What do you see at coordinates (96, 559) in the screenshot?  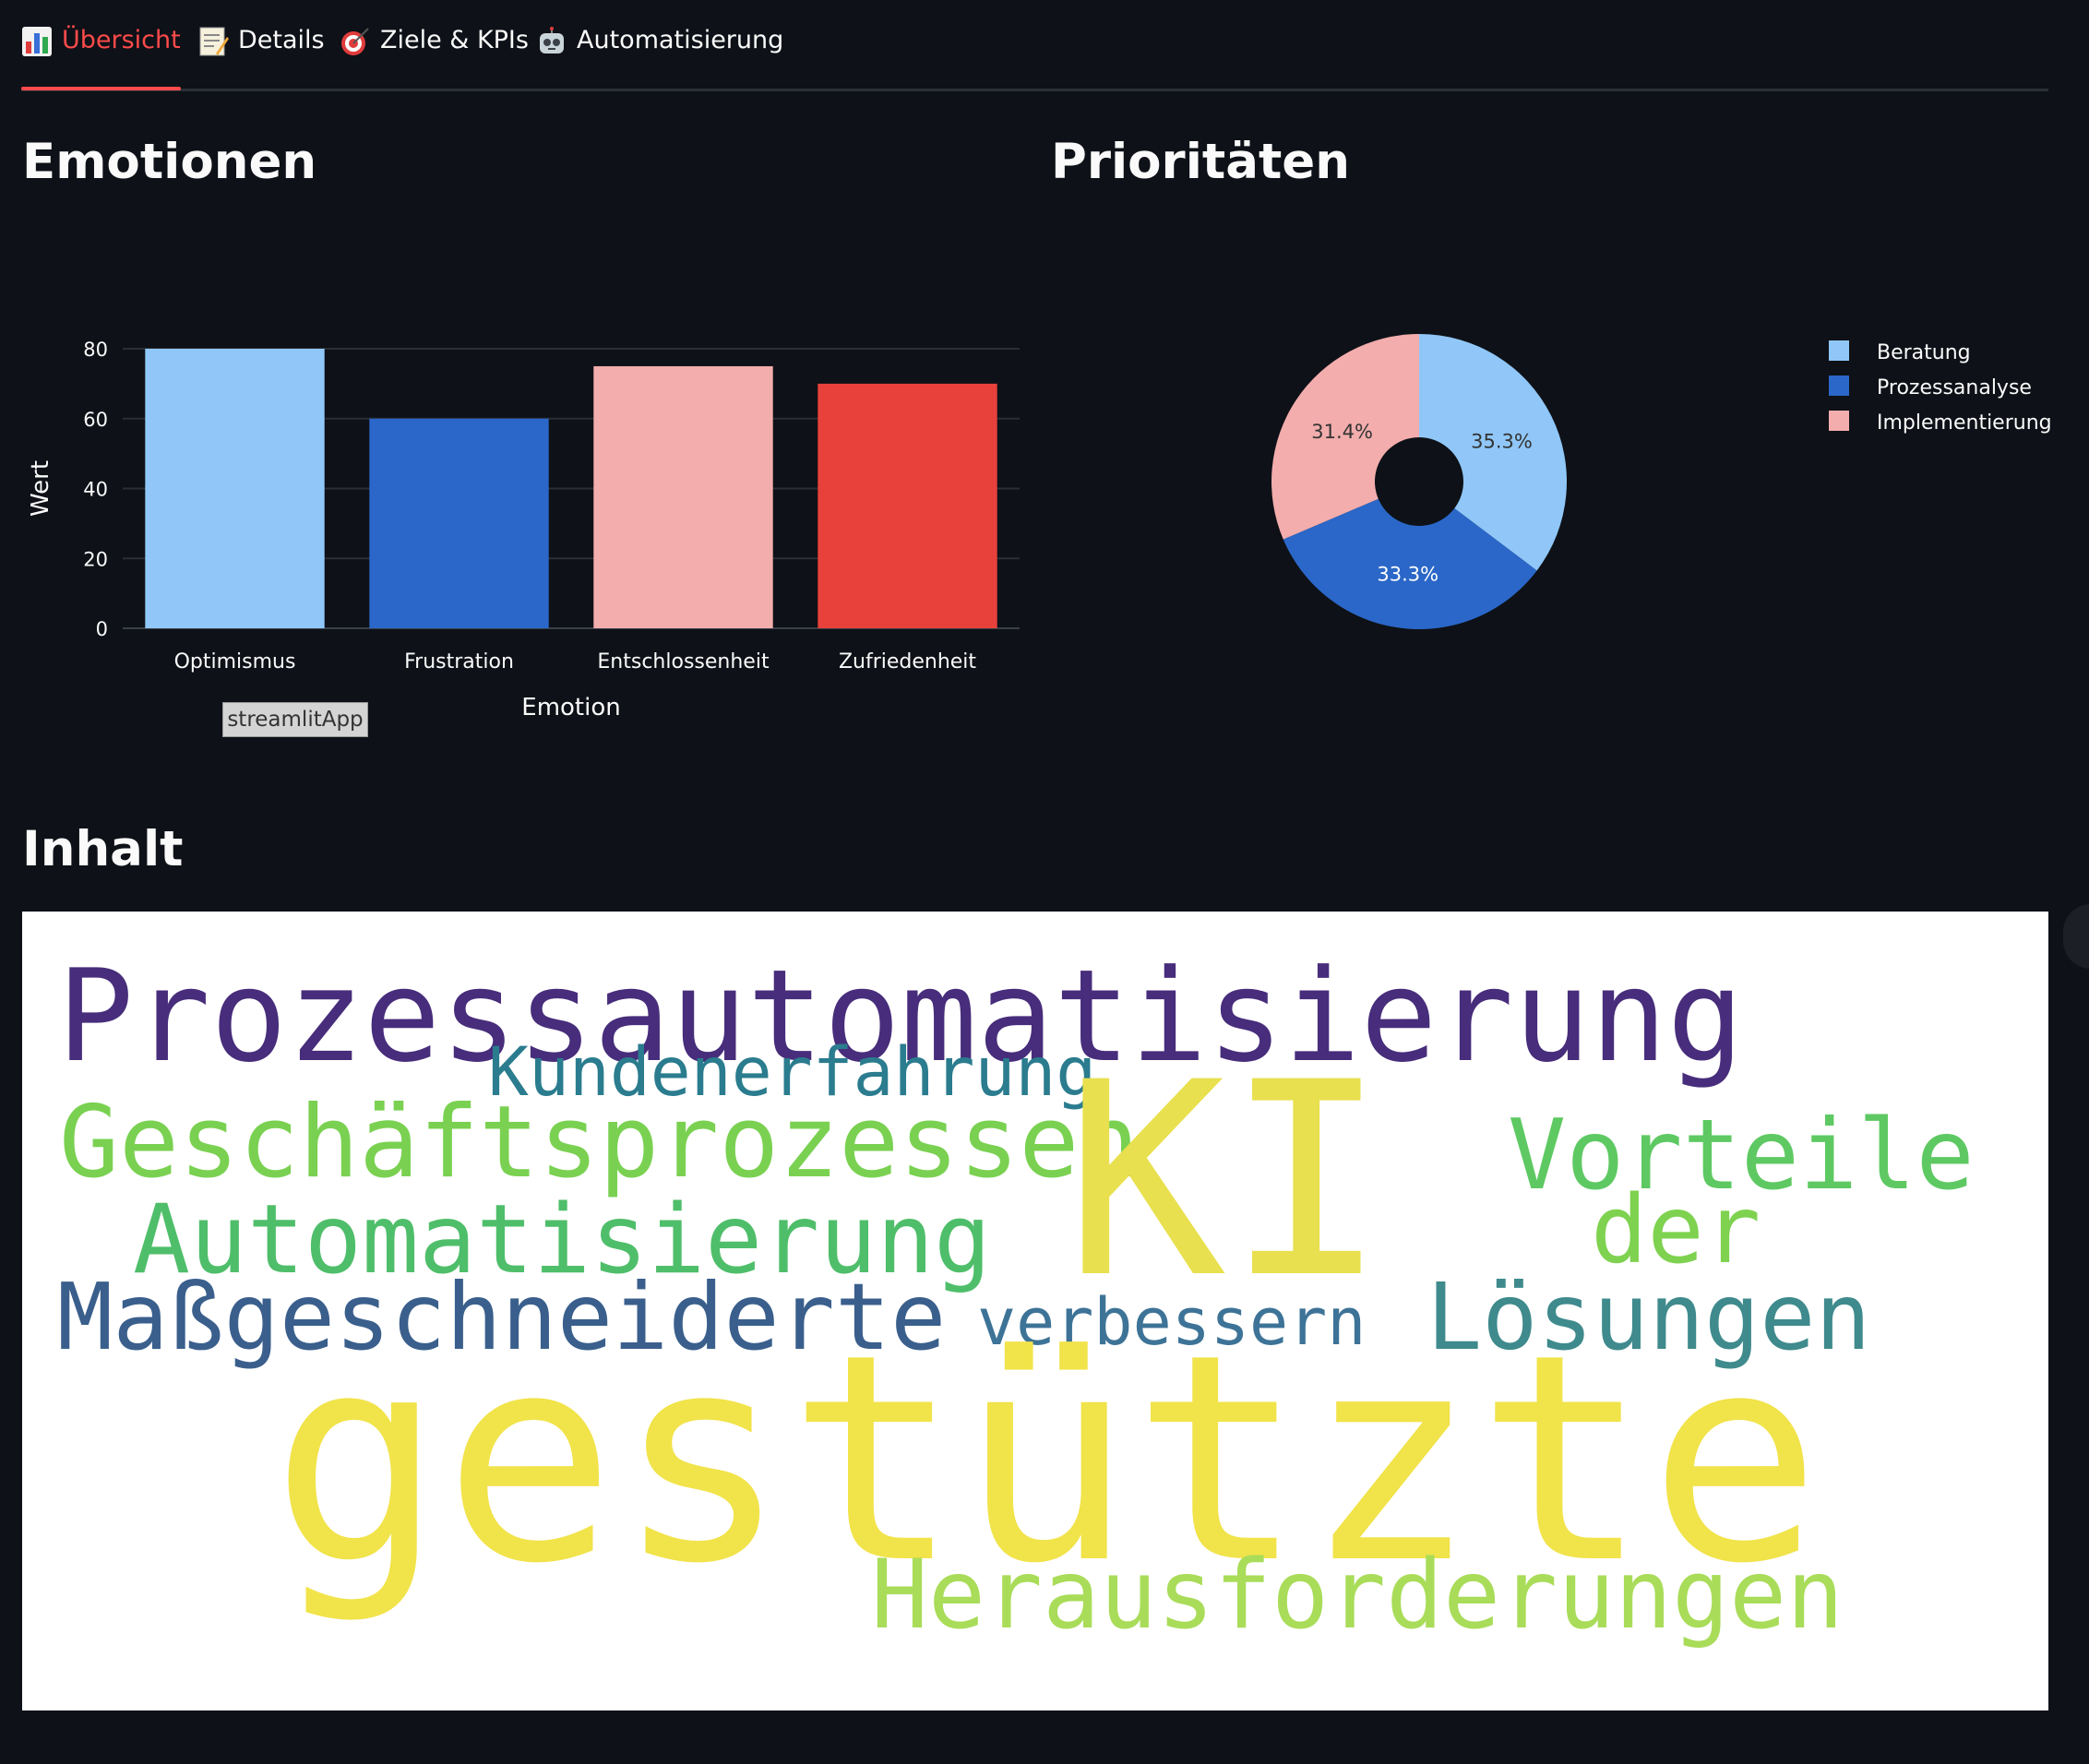 I see `y-tick-label: 20` at bounding box center [96, 559].